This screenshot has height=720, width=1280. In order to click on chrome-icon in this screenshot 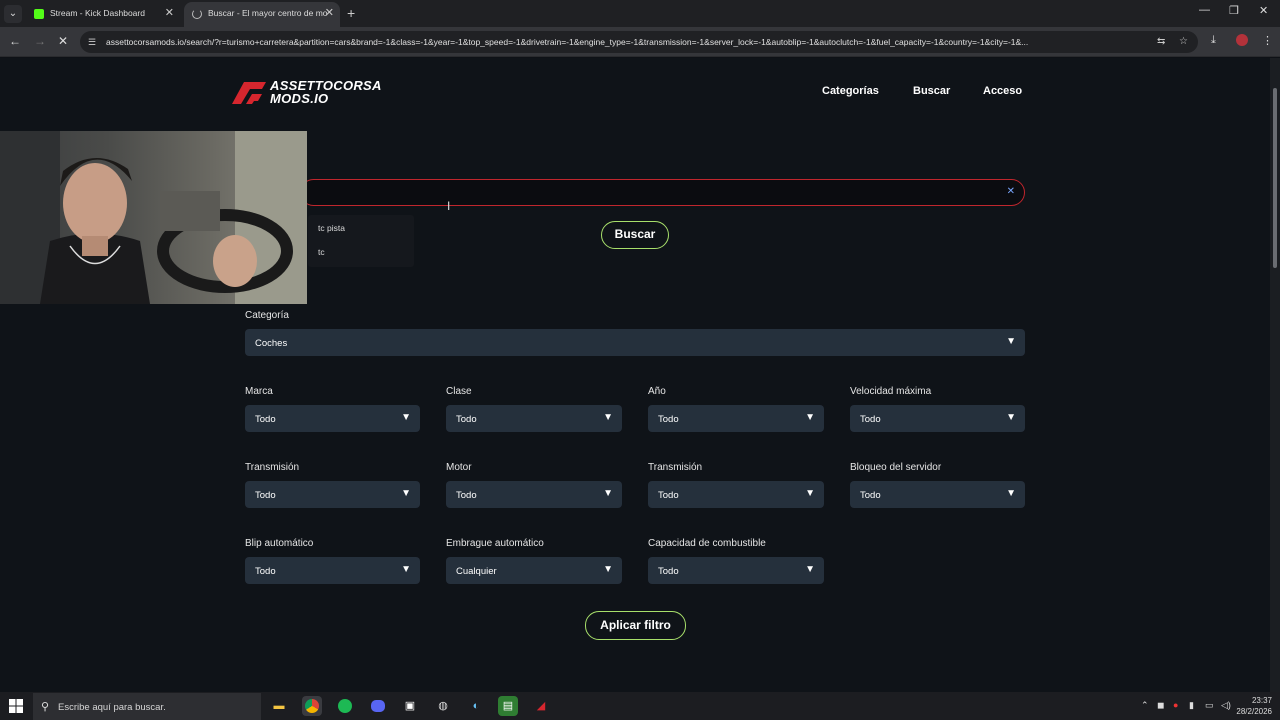, I will do `click(312, 706)`.